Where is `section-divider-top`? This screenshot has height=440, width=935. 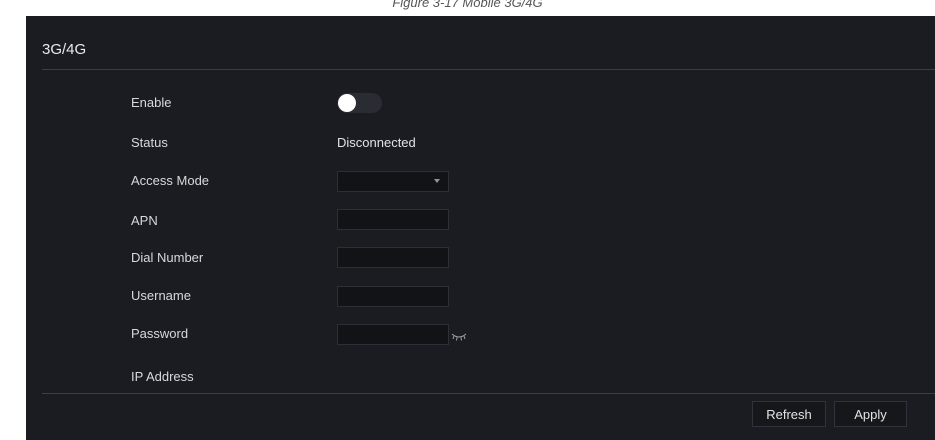 section-divider-top is located at coordinates (488, 69).